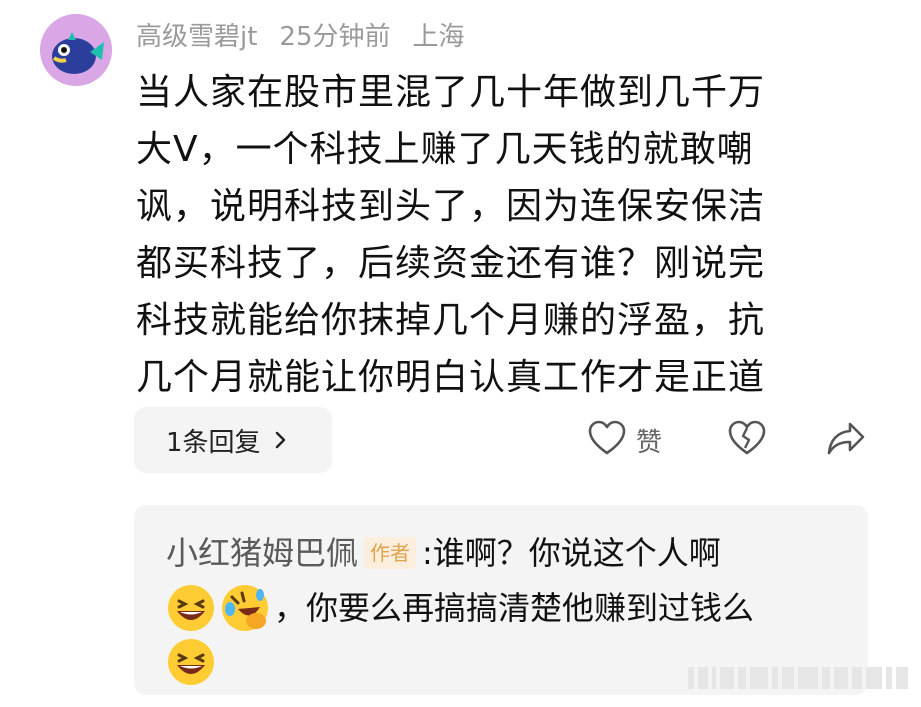 The image size is (921, 707). I want to click on dislike-button, so click(747, 440).